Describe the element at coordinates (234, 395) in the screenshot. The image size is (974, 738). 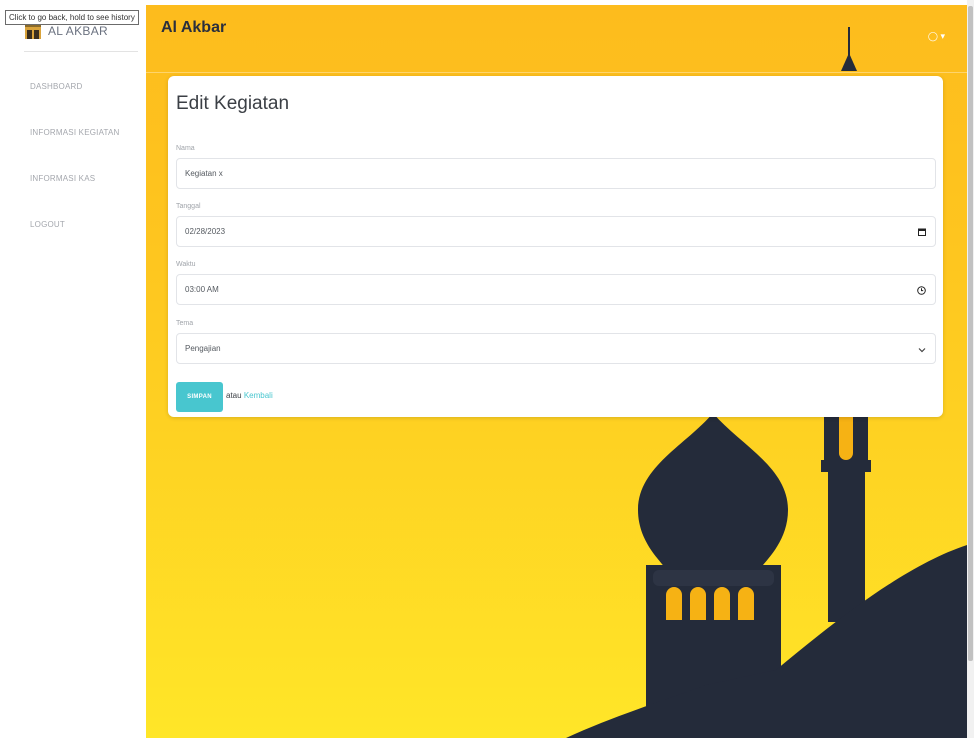
I see `or-text: atau` at that location.